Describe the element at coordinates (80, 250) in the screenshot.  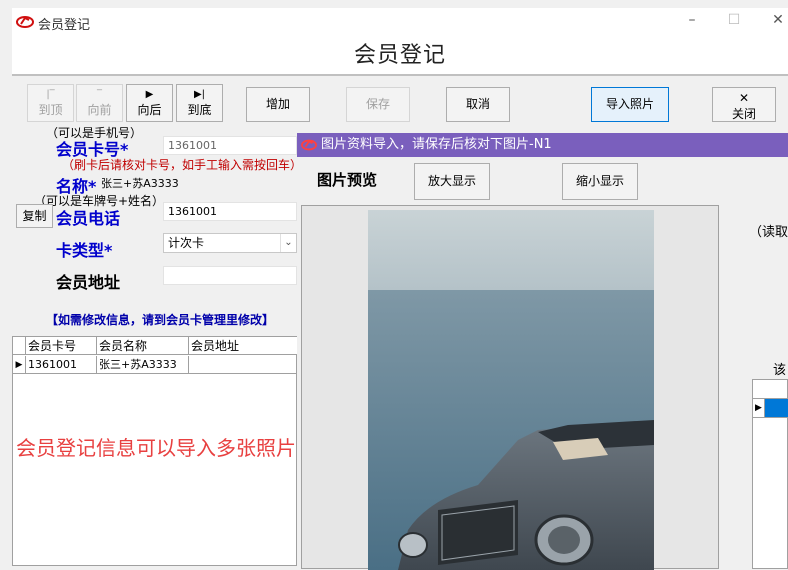
I see `card-type-label-text: 卡类型` at that location.